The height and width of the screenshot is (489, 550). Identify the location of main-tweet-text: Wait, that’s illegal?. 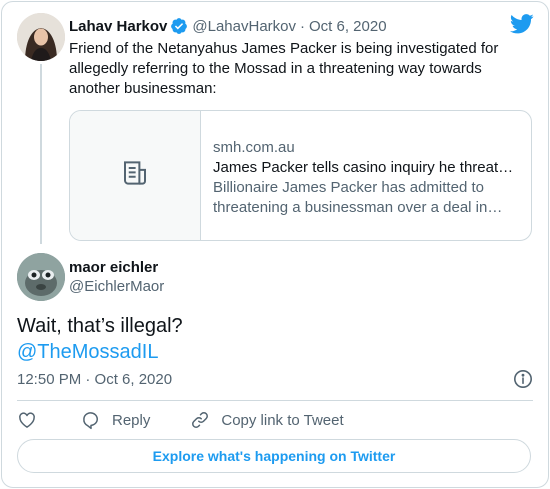
(100, 326).